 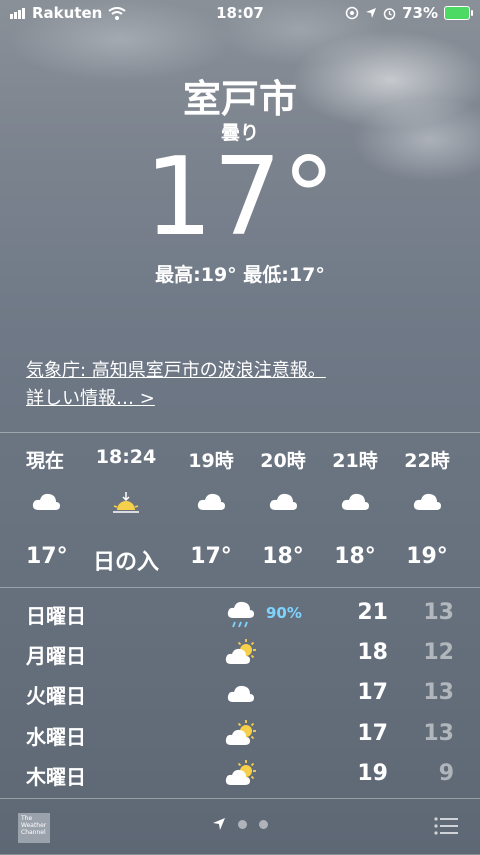 I want to click on battery-percent: 73%, so click(x=420, y=13).